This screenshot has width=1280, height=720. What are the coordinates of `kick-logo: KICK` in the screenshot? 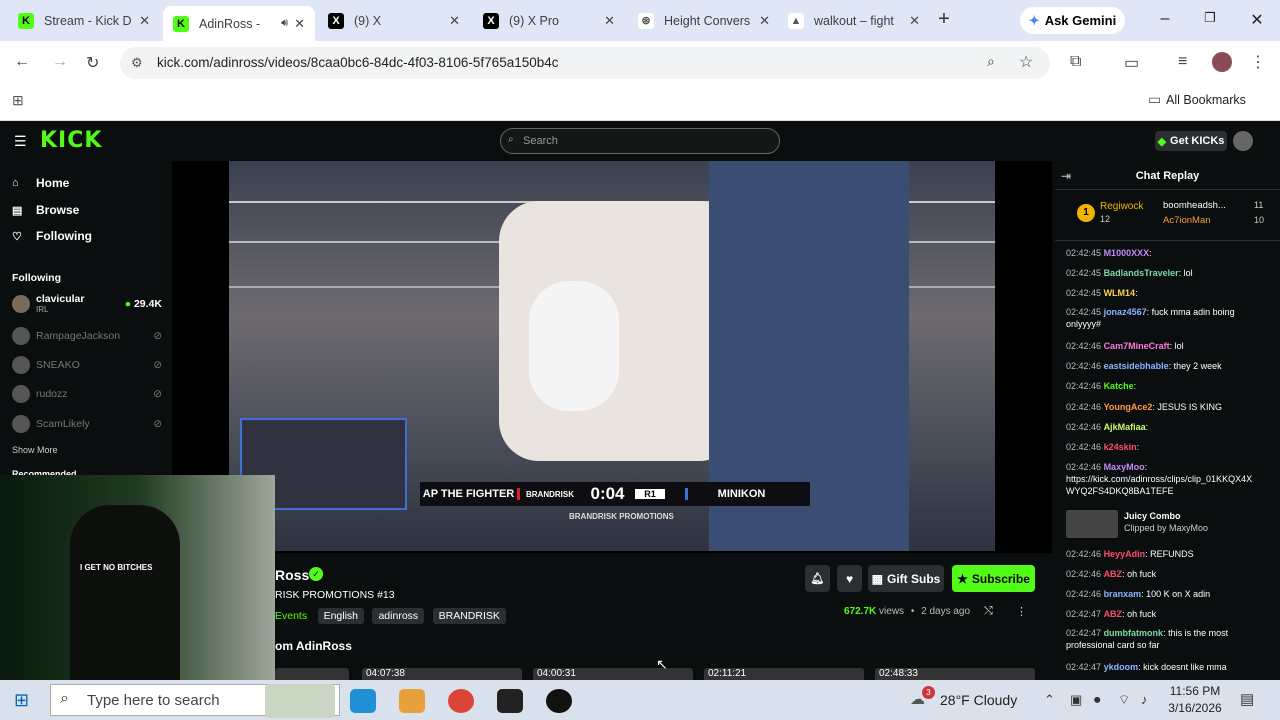 It's located at (71, 140).